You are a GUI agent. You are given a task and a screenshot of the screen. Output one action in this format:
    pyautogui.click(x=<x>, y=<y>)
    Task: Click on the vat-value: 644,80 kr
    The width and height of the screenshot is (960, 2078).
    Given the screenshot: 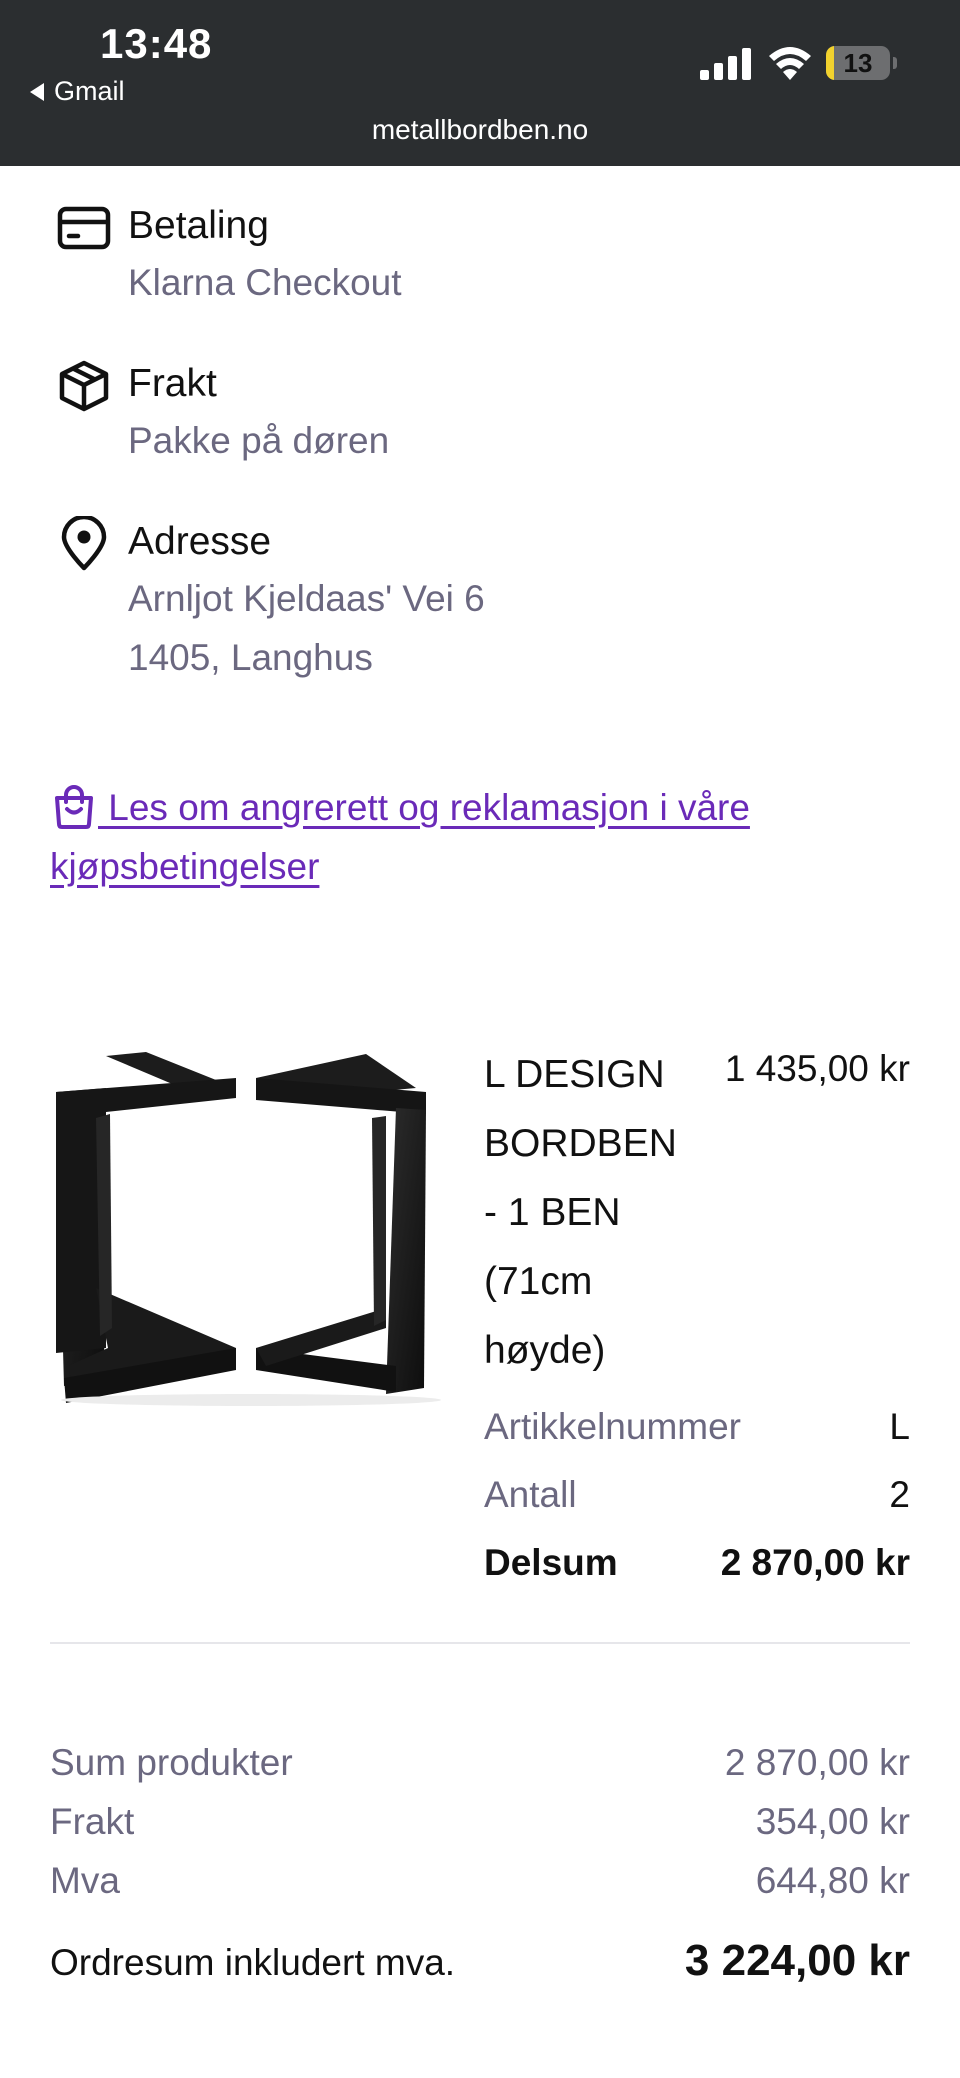 What is the action you would take?
    pyautogui.click(x=832, y=1880)
    